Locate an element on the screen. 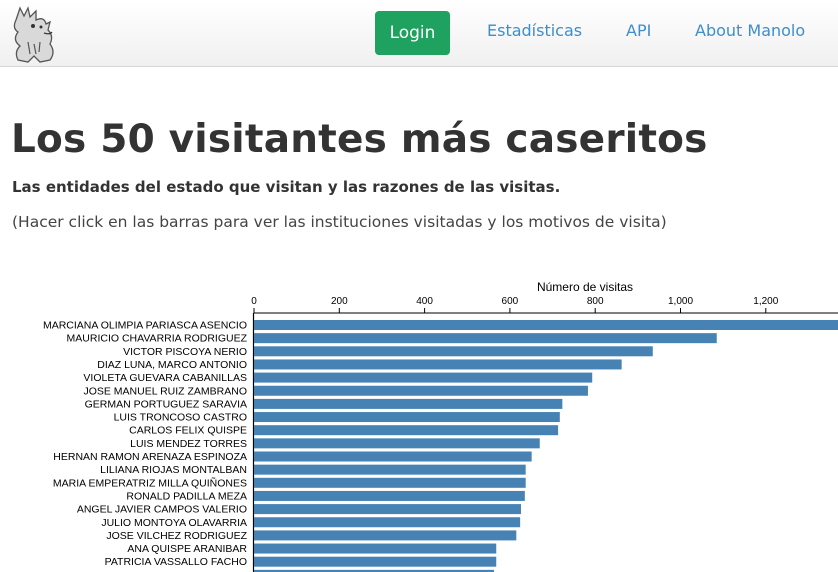  x-tick-label: 1,000 is located at coordinates (680, 301).